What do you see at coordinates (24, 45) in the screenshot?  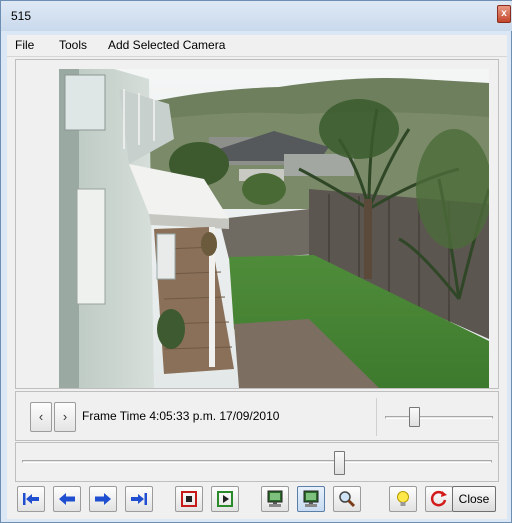 I see `menu-file: File` at bounding box center [24, 45].